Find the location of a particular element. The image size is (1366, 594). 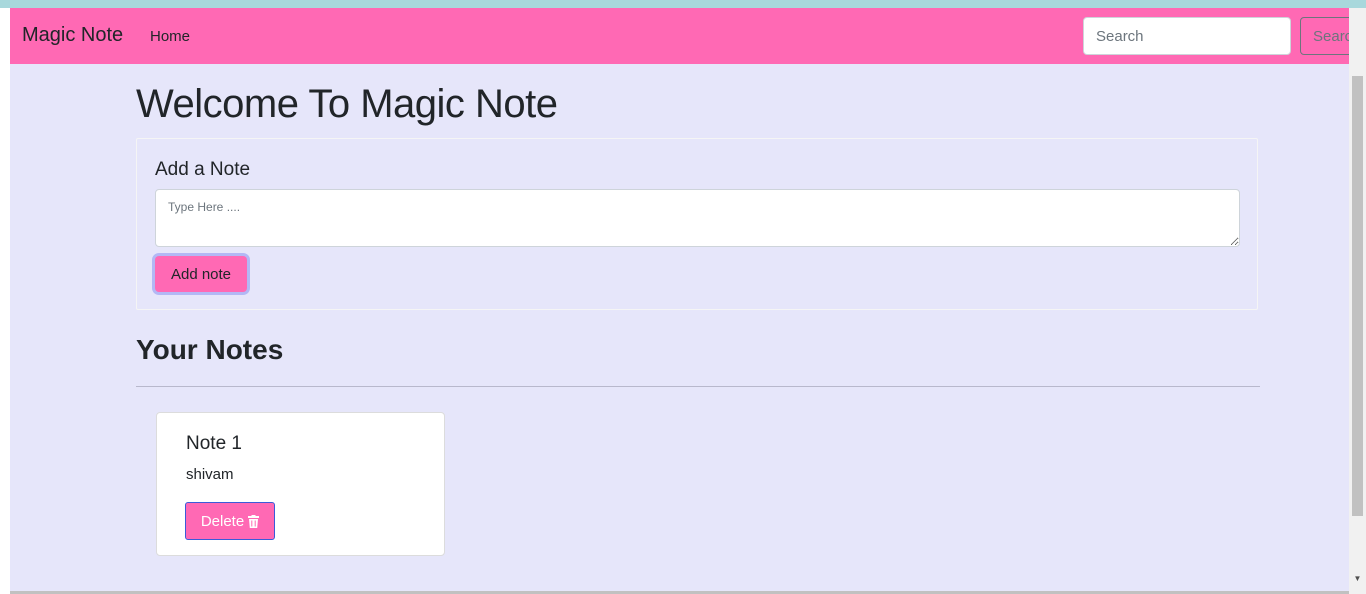

vertical-scrollbar: ▼ is located at coordinates (1357, 301).